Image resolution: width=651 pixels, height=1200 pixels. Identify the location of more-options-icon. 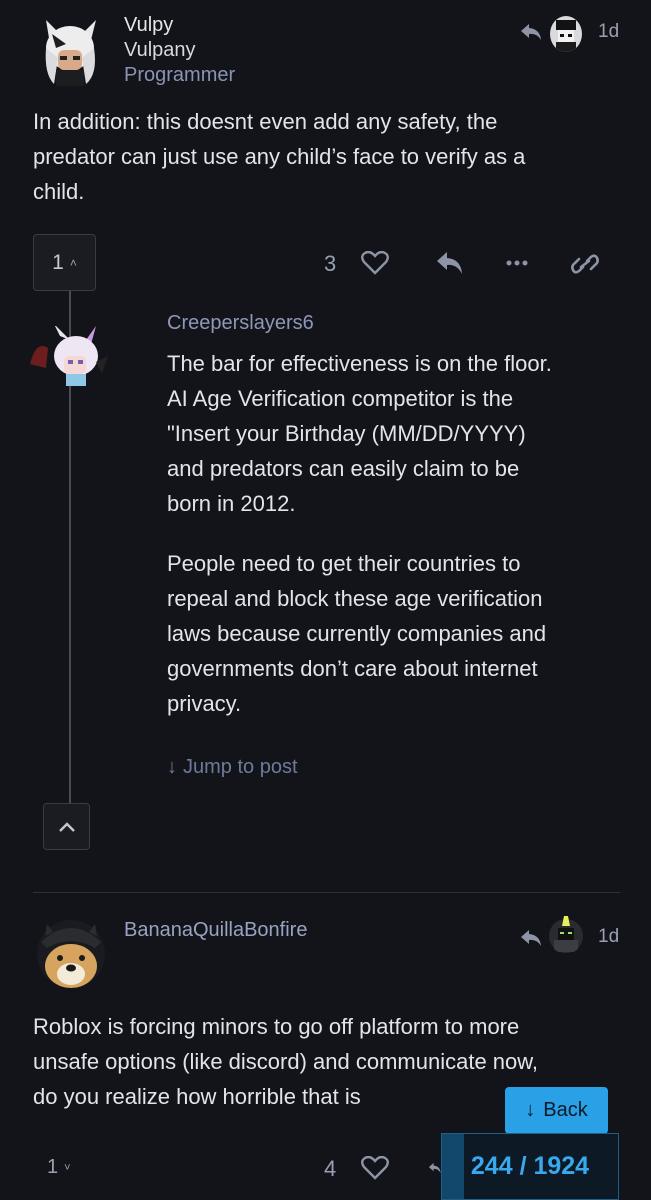
(517, 263).